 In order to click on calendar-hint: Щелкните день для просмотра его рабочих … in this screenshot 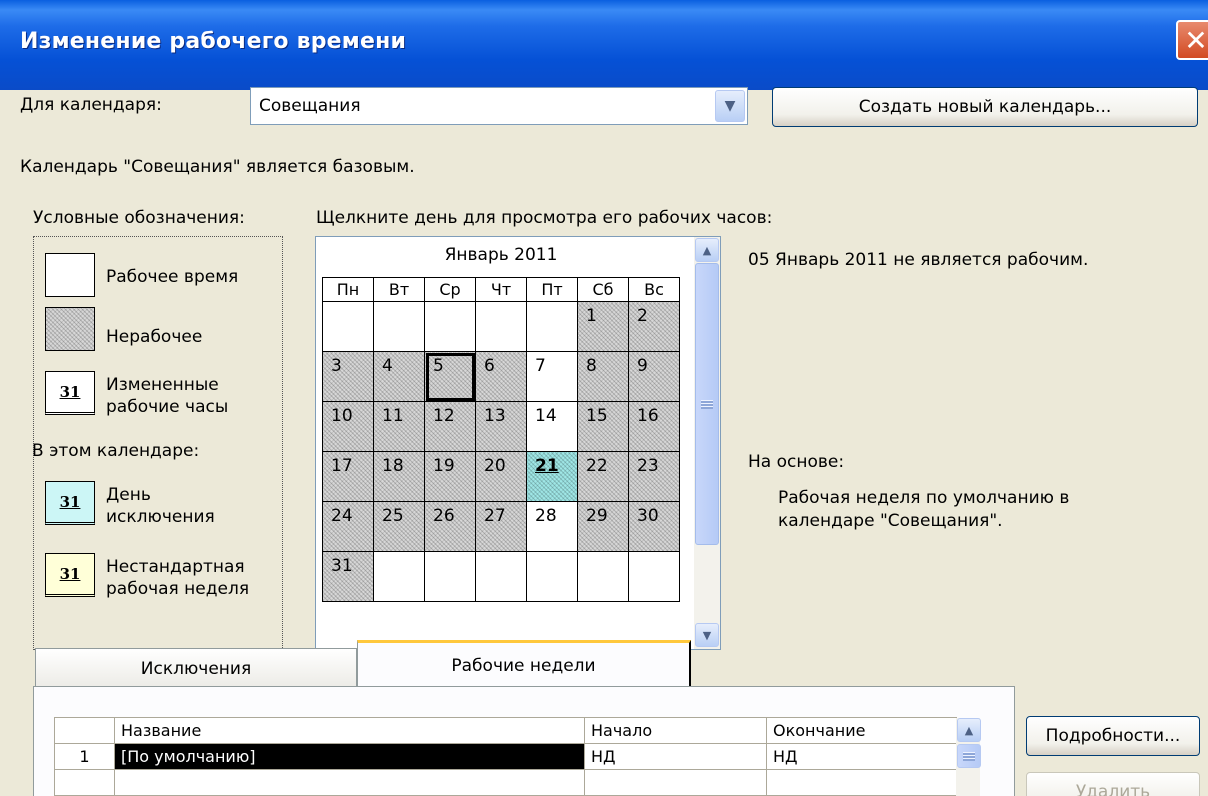, I will do `click(544, 218)`.